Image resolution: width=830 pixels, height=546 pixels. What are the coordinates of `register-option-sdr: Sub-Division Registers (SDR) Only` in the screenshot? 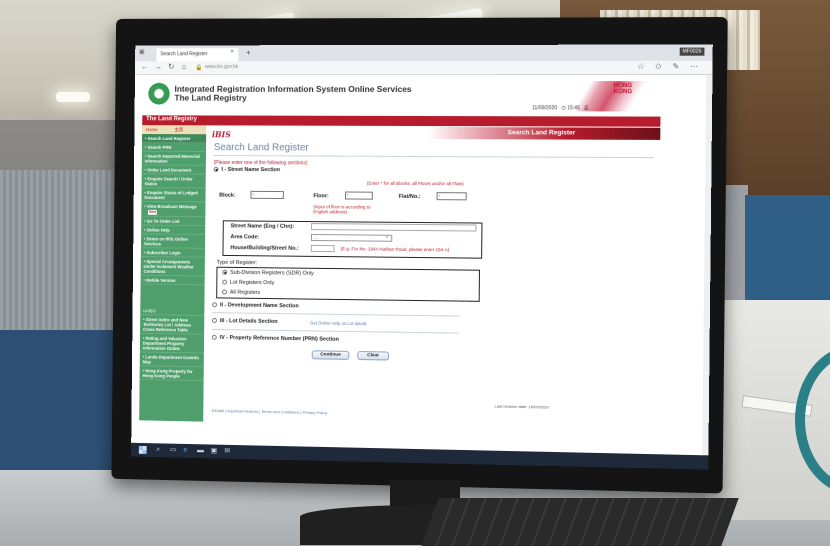 It's located at (268, 273).